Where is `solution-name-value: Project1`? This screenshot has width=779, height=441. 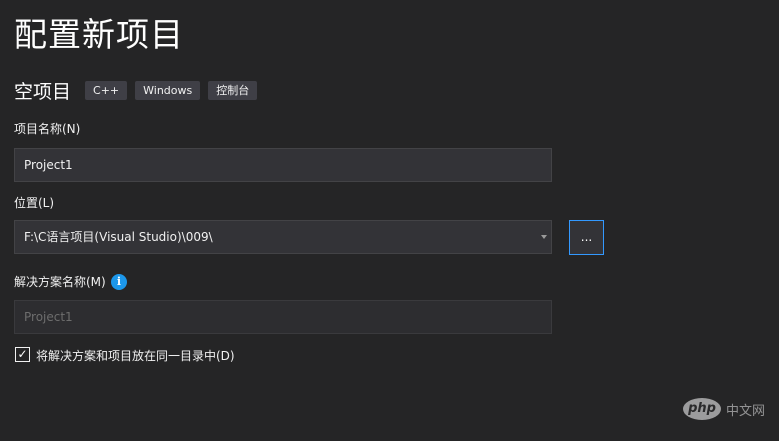
solution-name-value: Project1 is located at coordinates (48, 317).